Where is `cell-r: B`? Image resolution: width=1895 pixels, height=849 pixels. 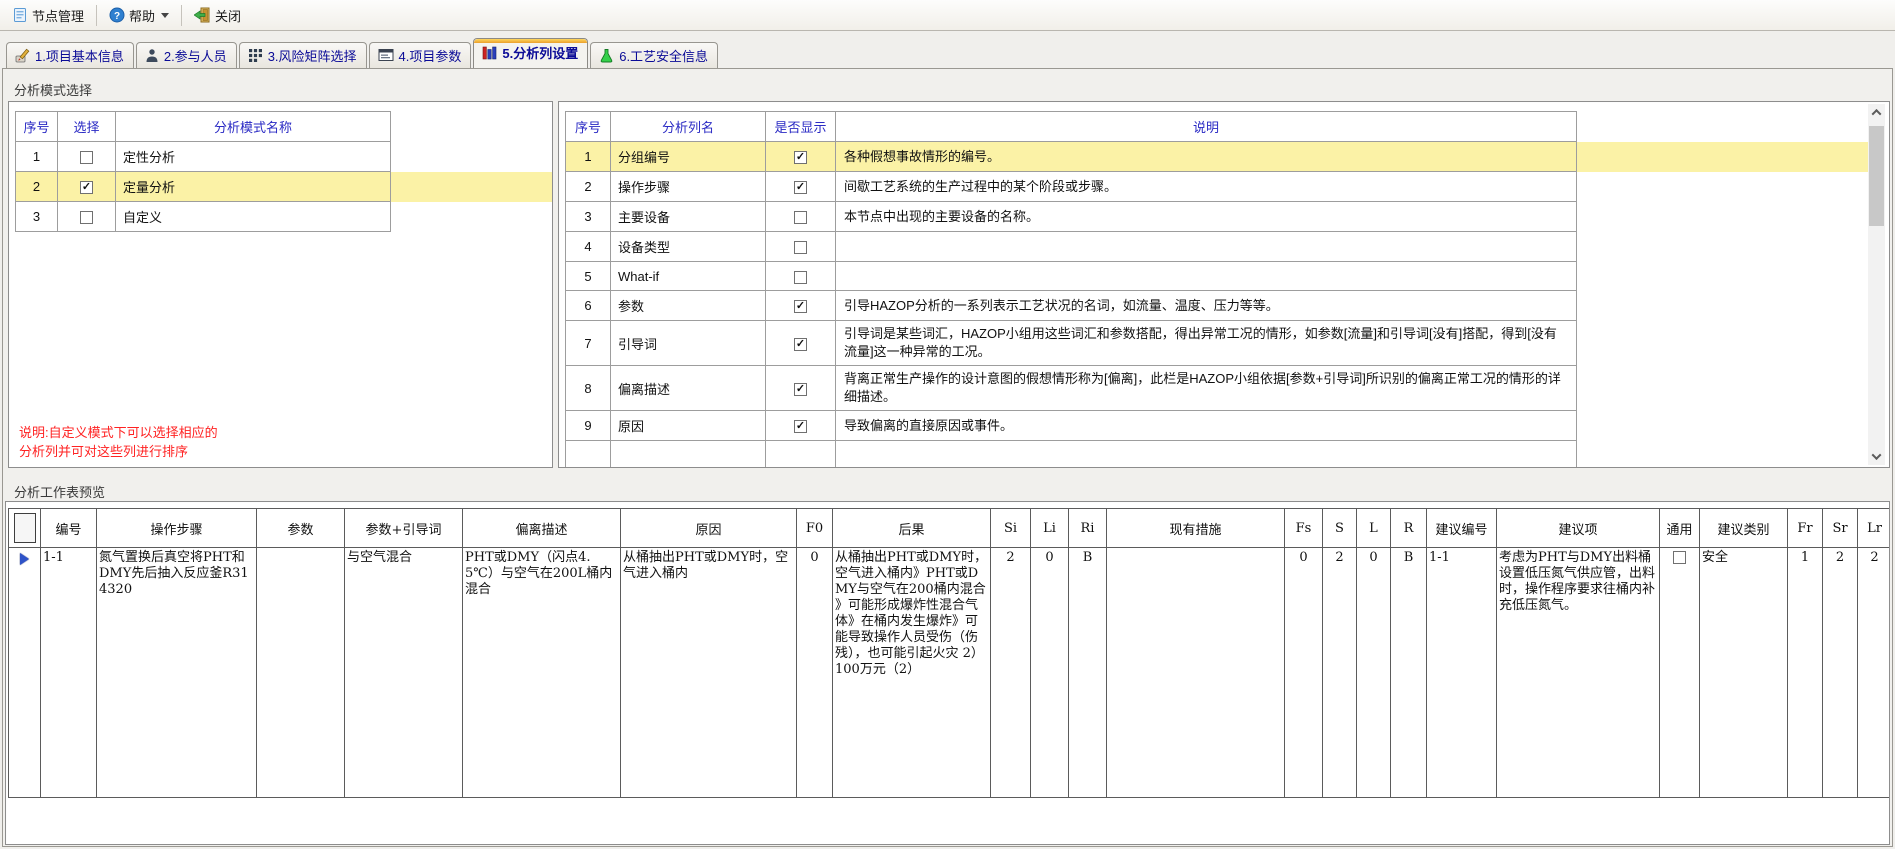 cell-r: B is located at coordinates (1408, 672).